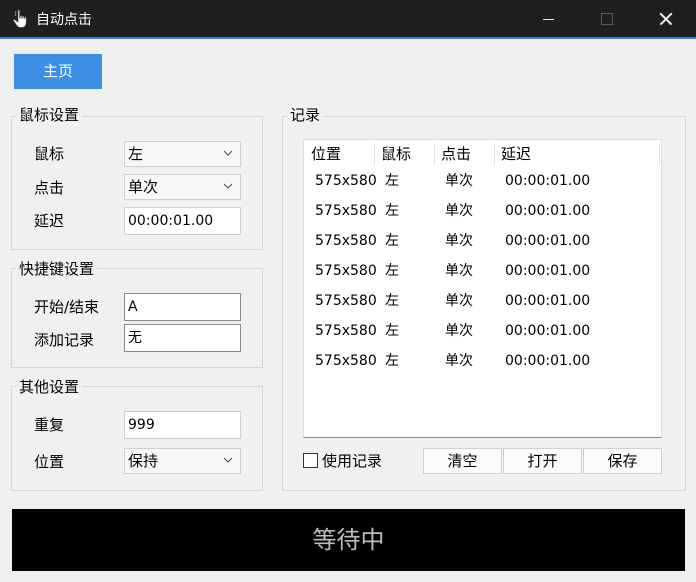  I want to click on column-header-delay: 延迟, so click(516, 154).